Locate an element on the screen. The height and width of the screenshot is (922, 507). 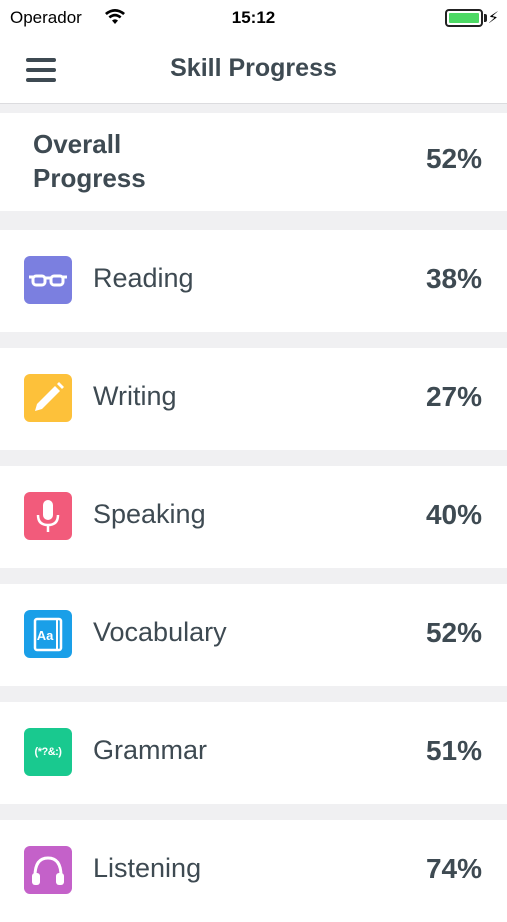
glasses-icon is located at coordinates (48, 280).